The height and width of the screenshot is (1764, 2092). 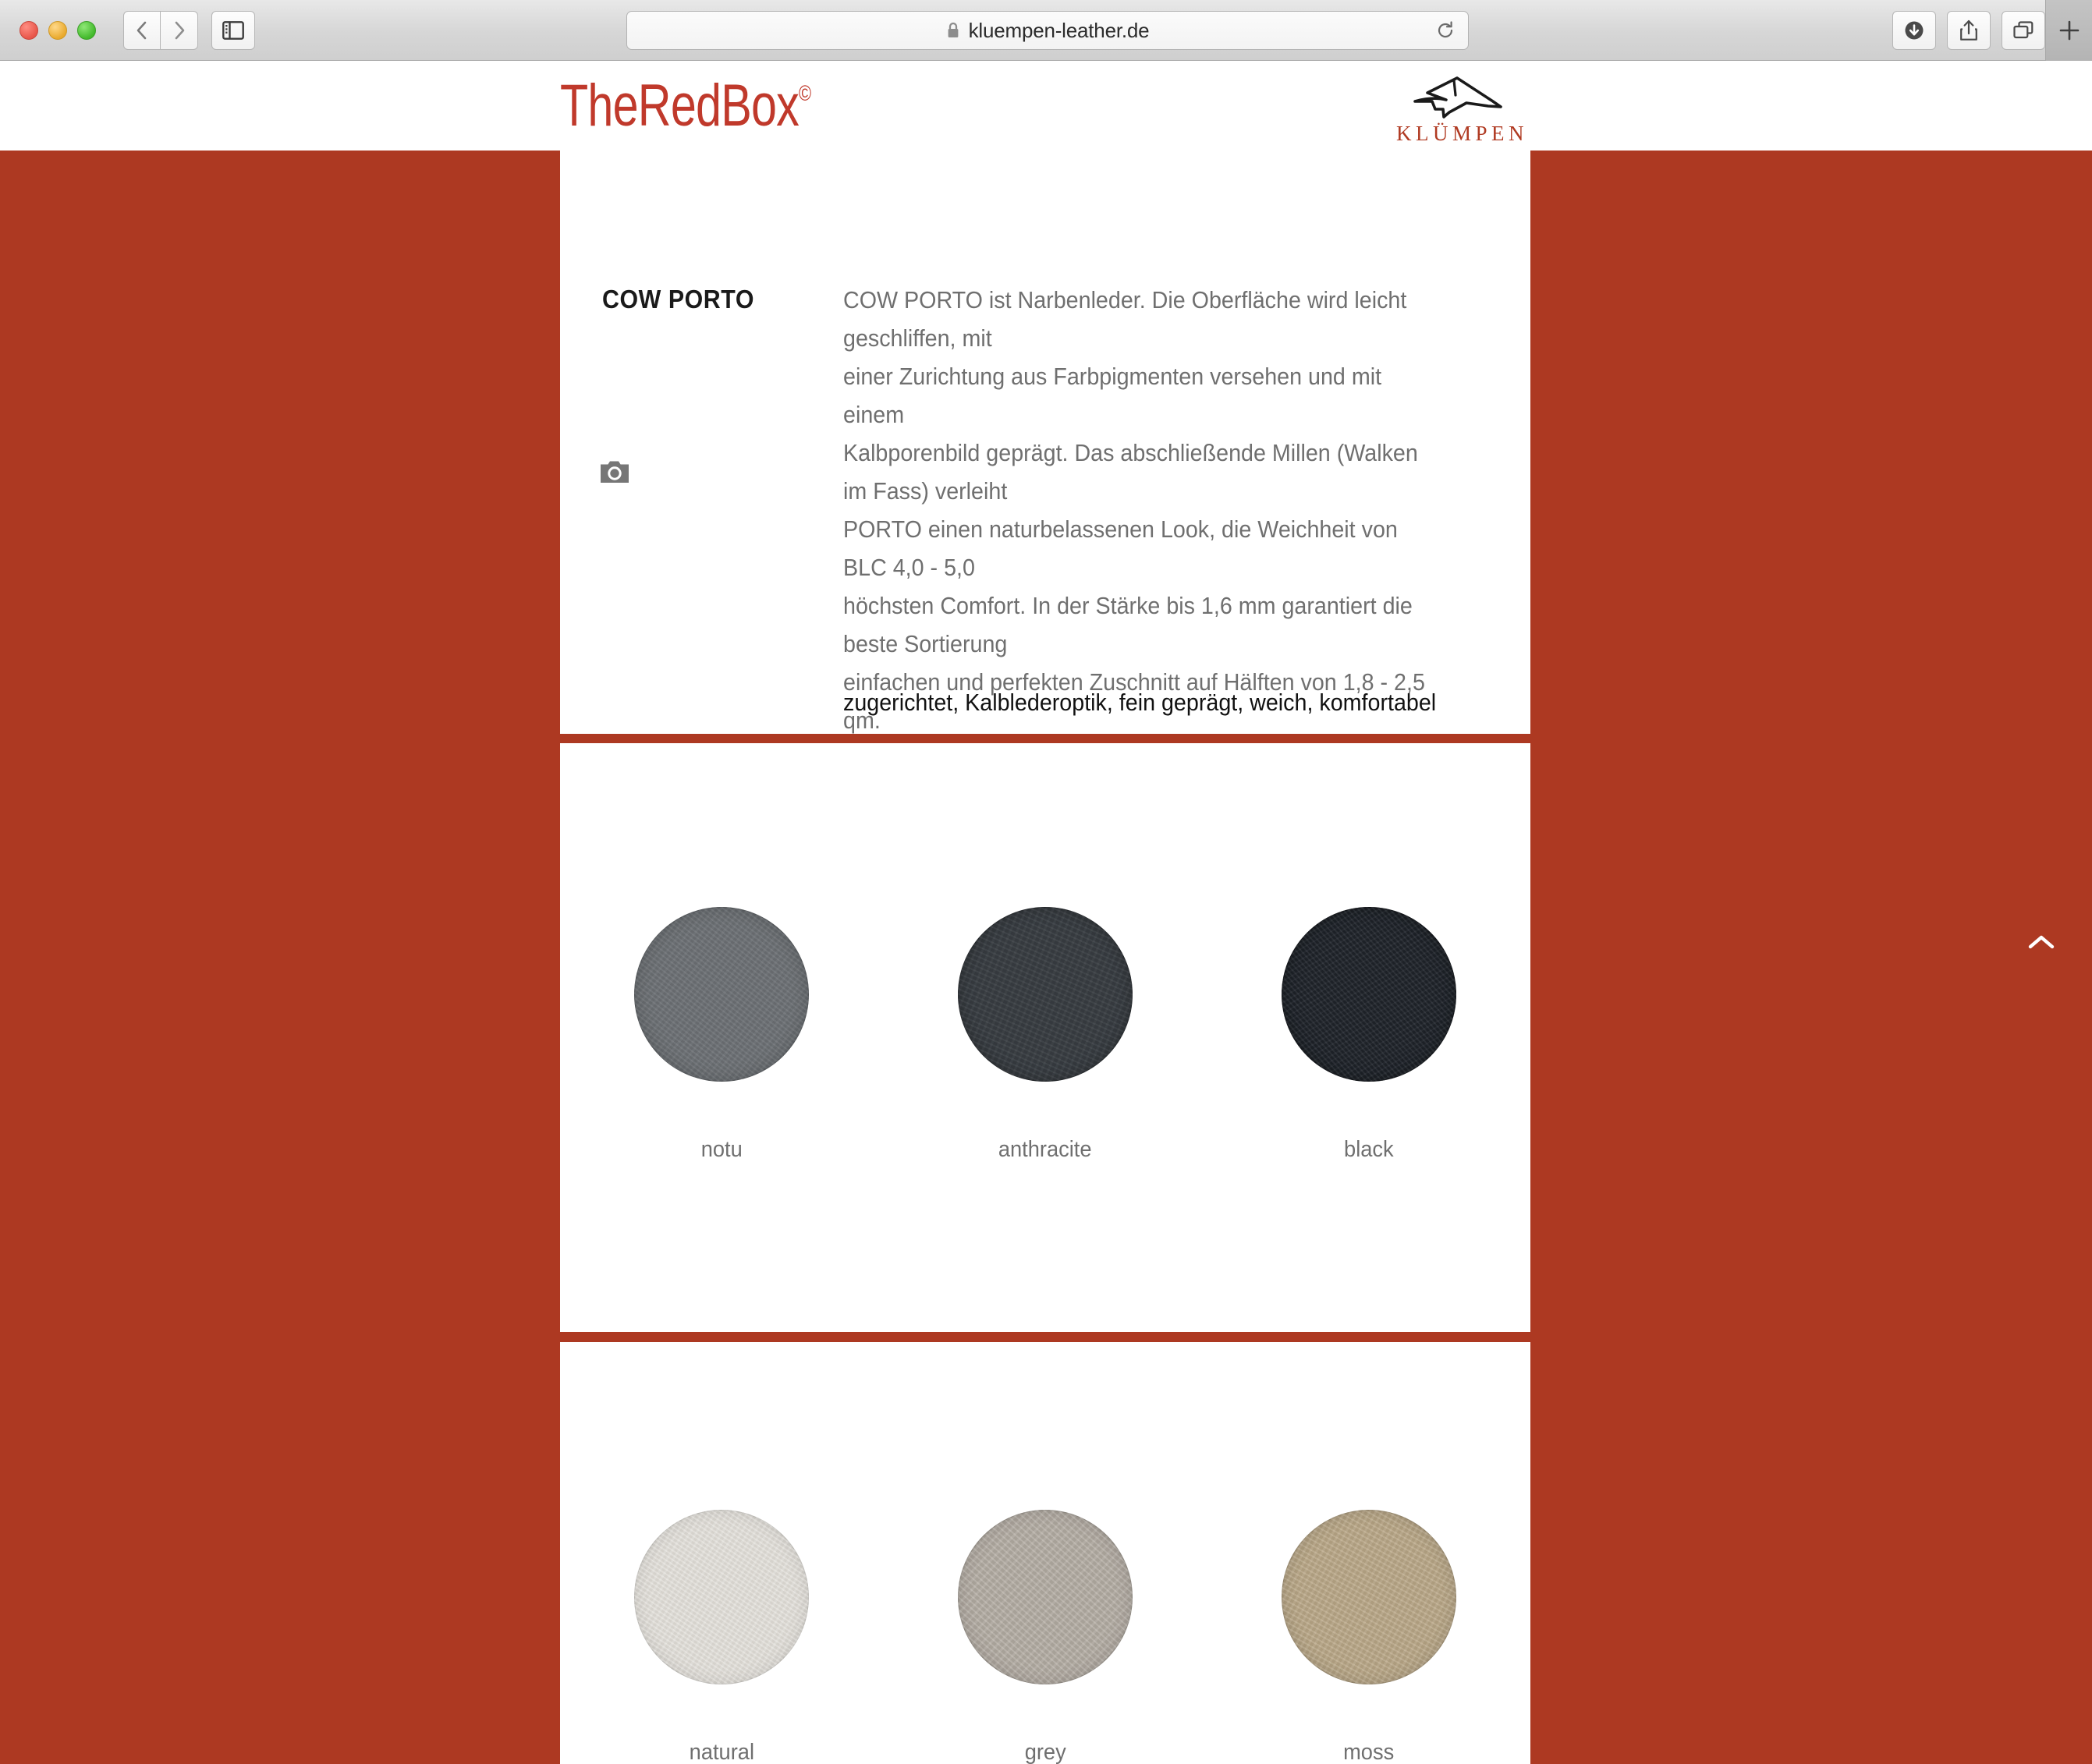 I want to click on chevron-up-icon, so click(x=2041, y=942).